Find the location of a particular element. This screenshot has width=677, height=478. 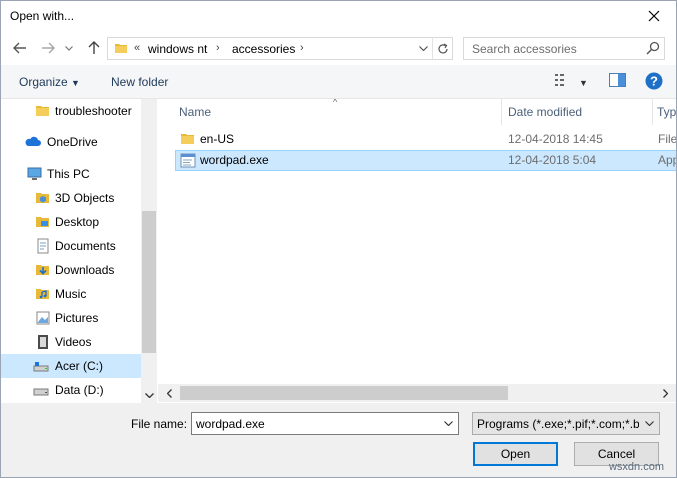

column-label: Date modified is located at coordinates (545, 112).